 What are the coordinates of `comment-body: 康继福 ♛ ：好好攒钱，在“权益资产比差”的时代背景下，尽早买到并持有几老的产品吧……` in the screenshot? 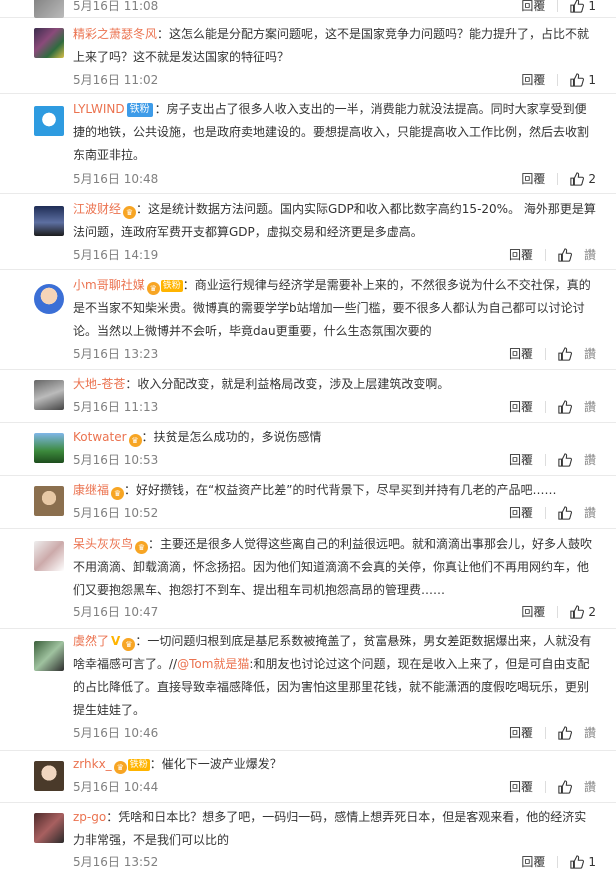 It's located at (334, 490).